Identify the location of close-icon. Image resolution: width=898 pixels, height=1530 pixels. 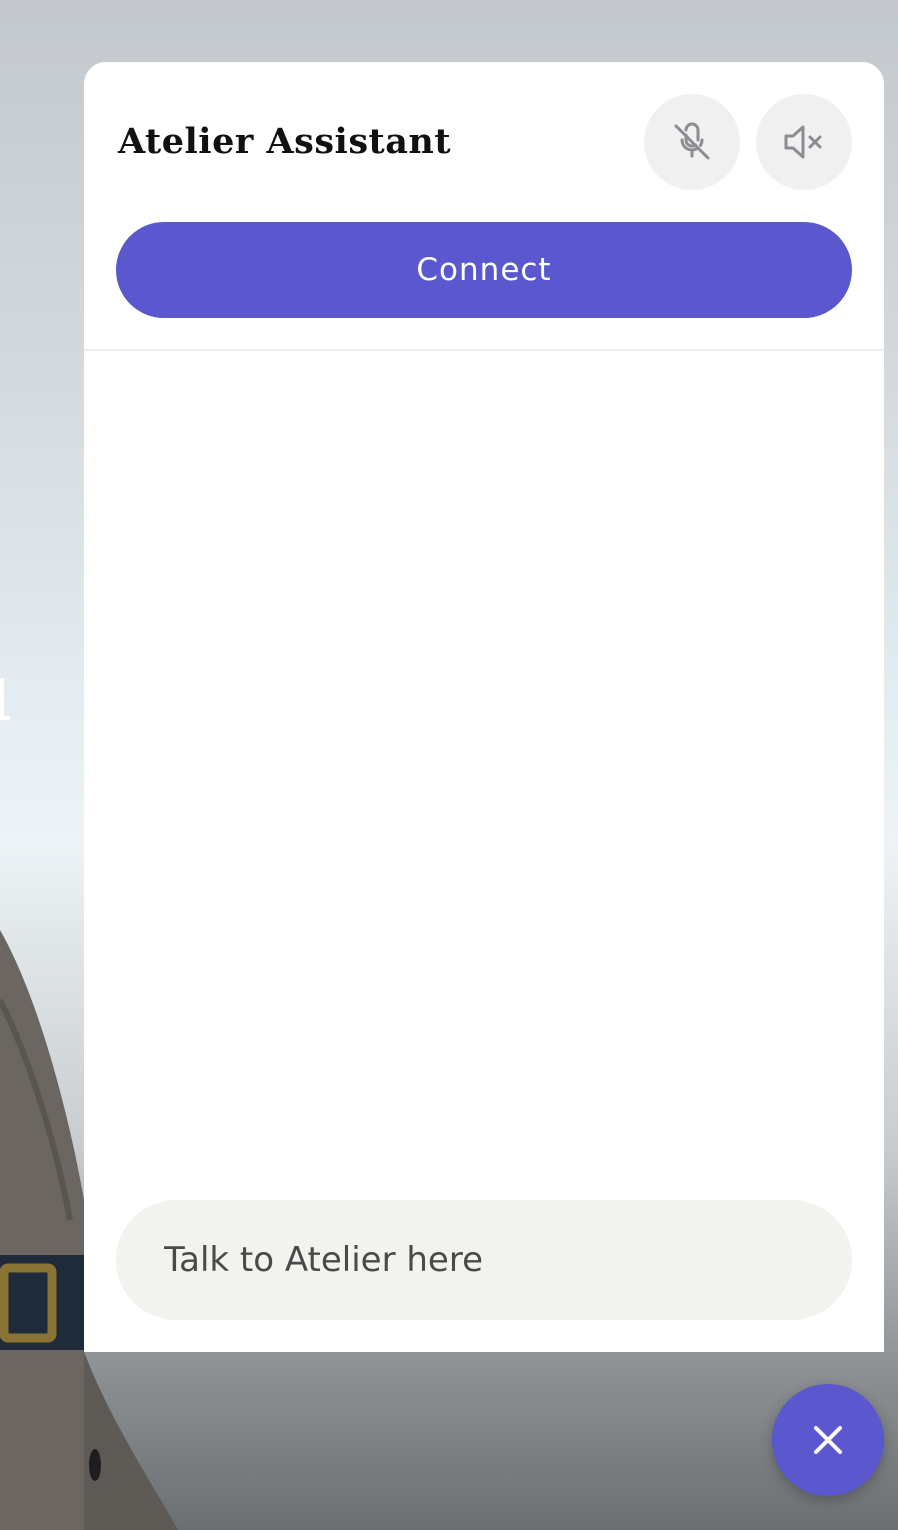
(828, 1440).